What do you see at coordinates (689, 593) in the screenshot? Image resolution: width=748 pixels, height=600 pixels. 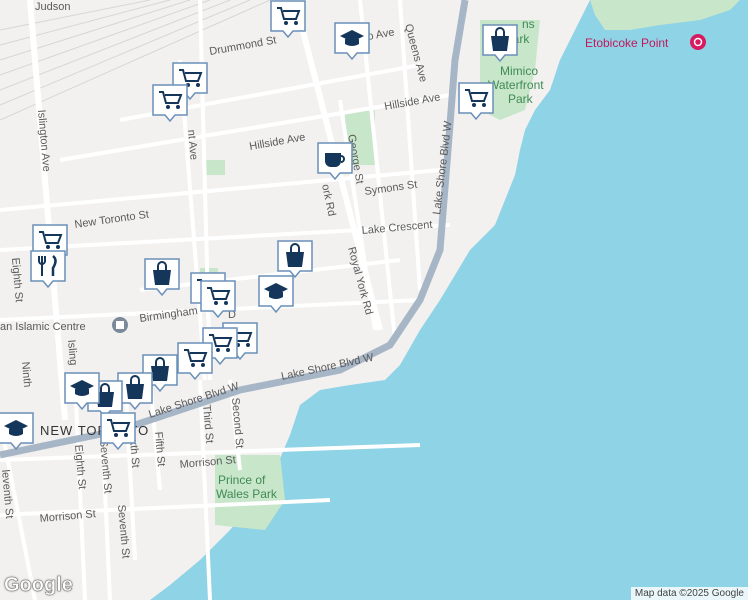 I see `map-attribution: Map data ©2025 Google` at bounding box center [689, 593].